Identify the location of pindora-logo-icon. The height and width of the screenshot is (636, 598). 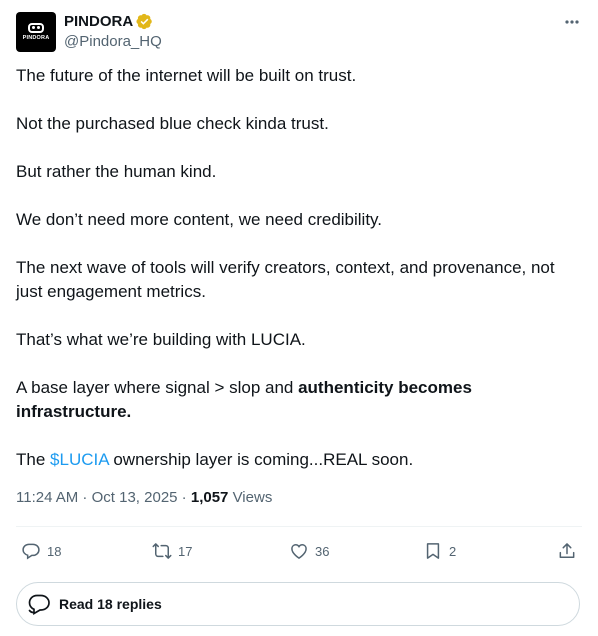
(36, 28).